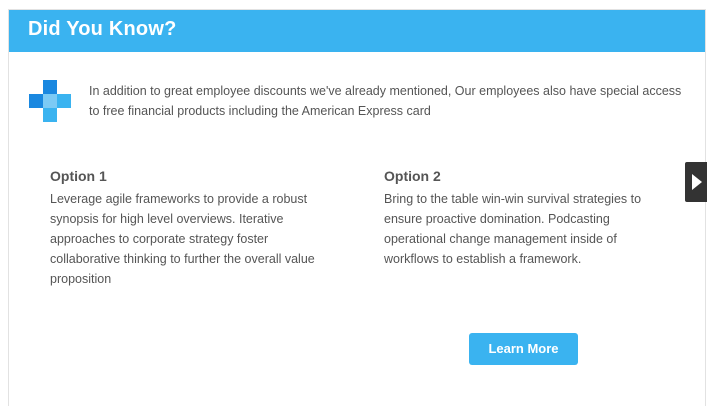  I want to click on blue-pixel-plus-logo-icon, so click(50, 101).